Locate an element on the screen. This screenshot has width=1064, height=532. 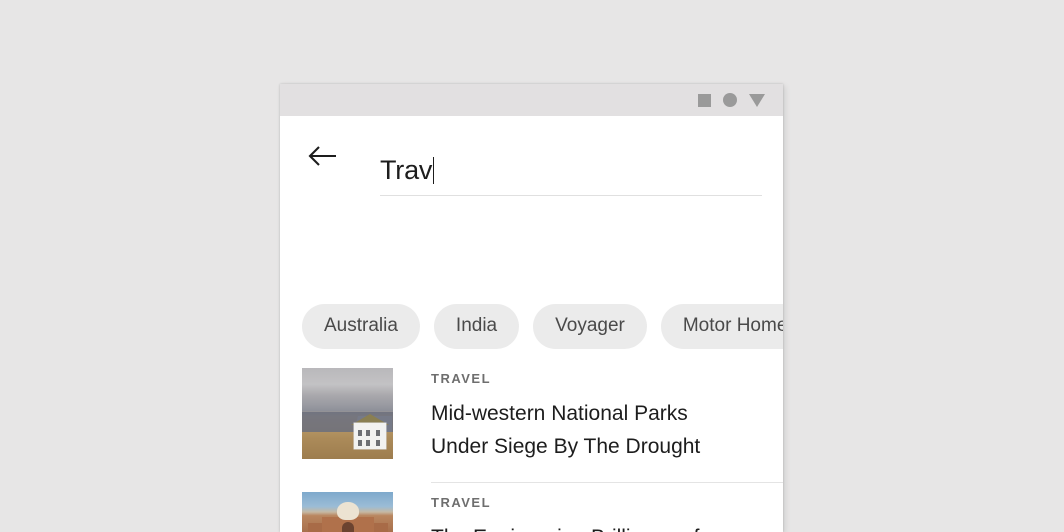
arrow-left-icon is located at coordinates (322, 156).